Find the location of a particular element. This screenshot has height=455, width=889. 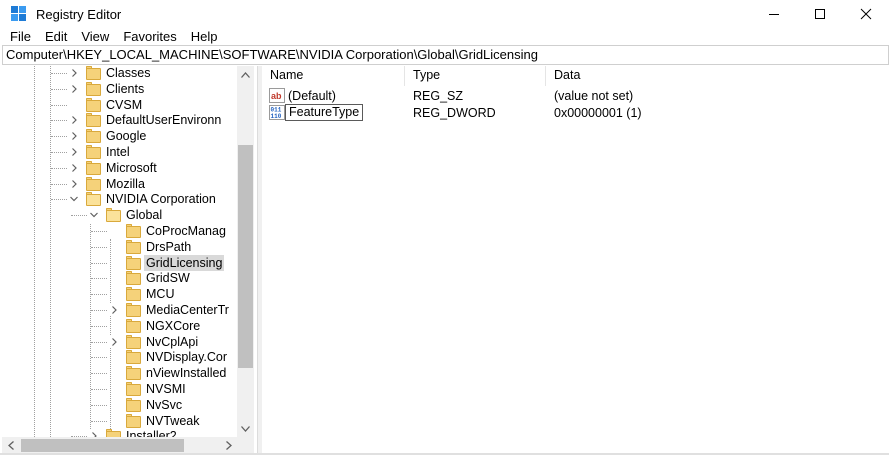

minimize-button is located at coordinates (774, 14).